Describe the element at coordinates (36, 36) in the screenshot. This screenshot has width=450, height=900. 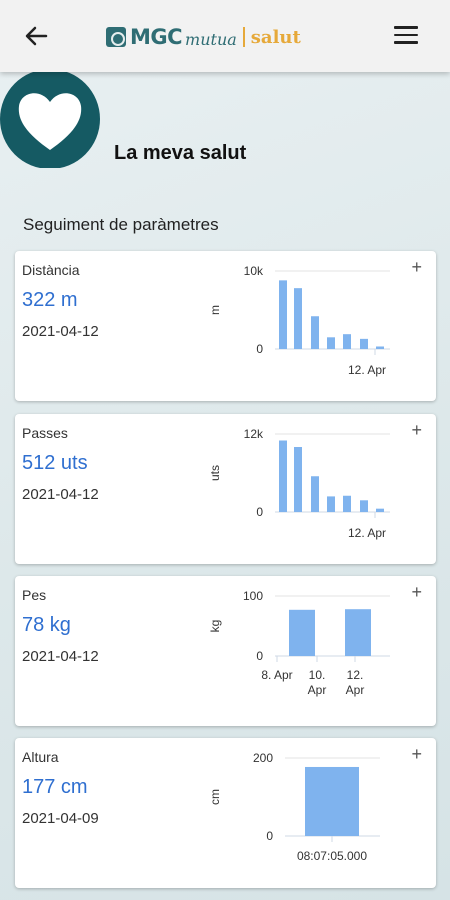
I see `back-arrow-icon` at that location.